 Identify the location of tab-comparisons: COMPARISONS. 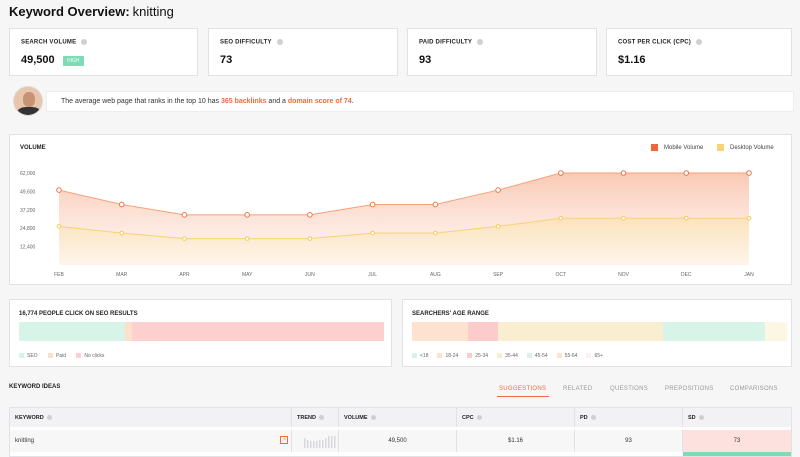
(754, 389).